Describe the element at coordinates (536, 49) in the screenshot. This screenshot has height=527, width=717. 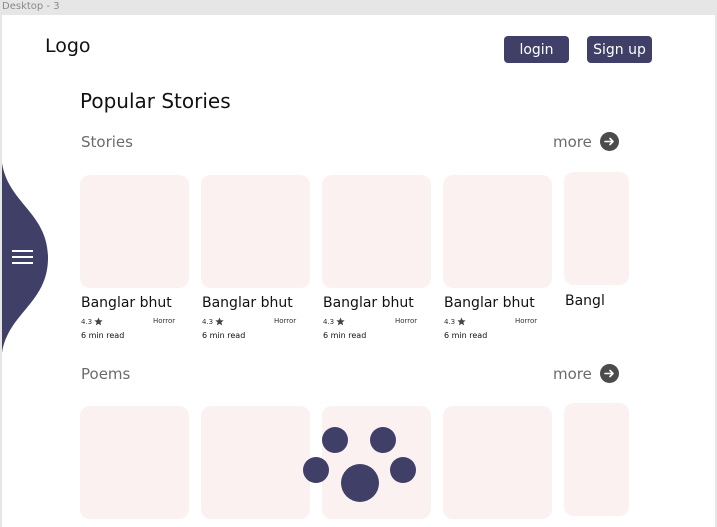
I see `login-button: login` at that location.